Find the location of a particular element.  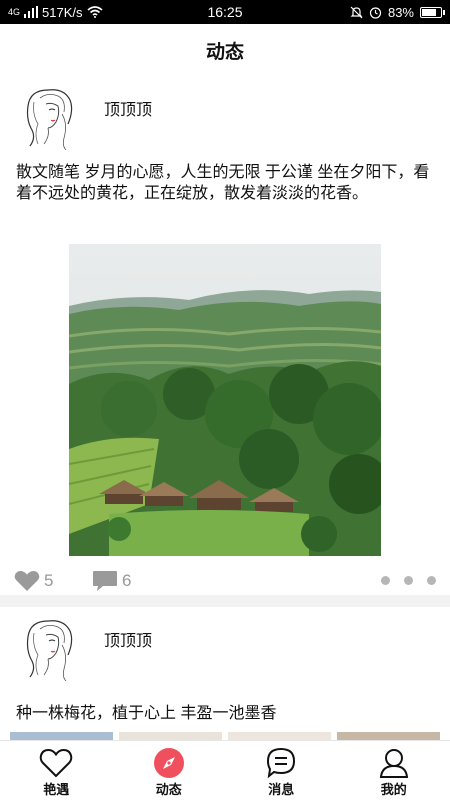

tab-xiaoxi: 消息 is located at coordinates (281, 770).